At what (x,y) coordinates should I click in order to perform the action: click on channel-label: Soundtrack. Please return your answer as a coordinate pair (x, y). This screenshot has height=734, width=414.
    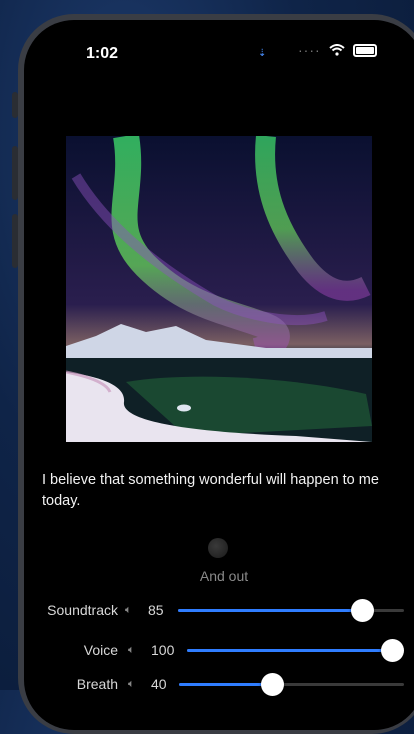
    Looking at the image, I should click on (82, 610).